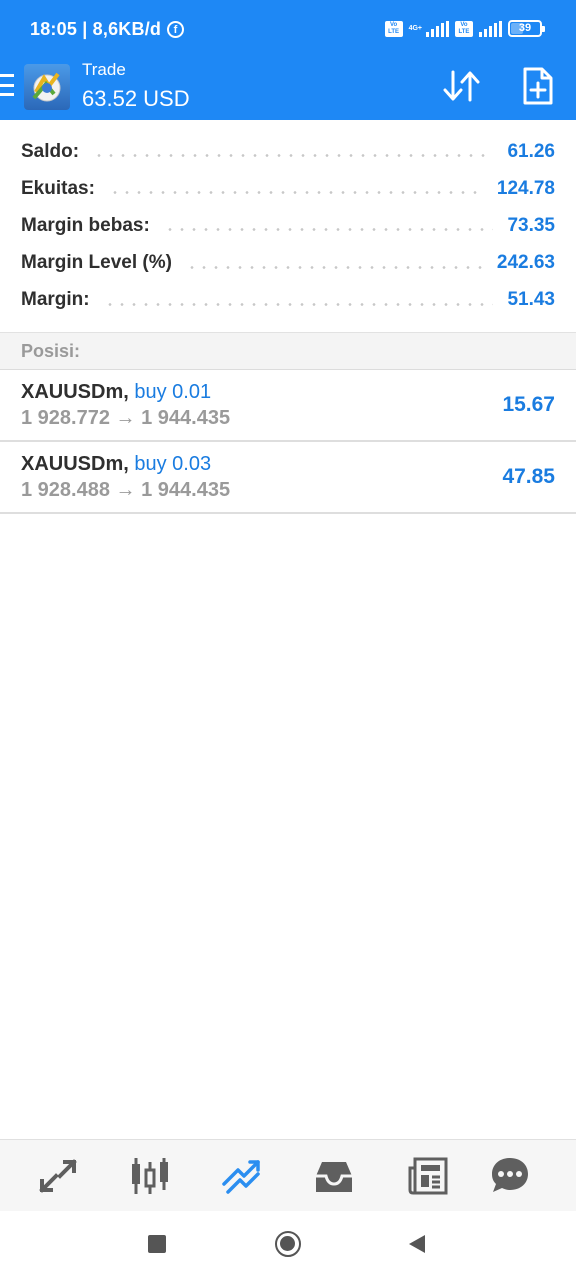 The height and width of the screenshot is (1280, 576). I want to click on chat-icon, so click(510, 1176).